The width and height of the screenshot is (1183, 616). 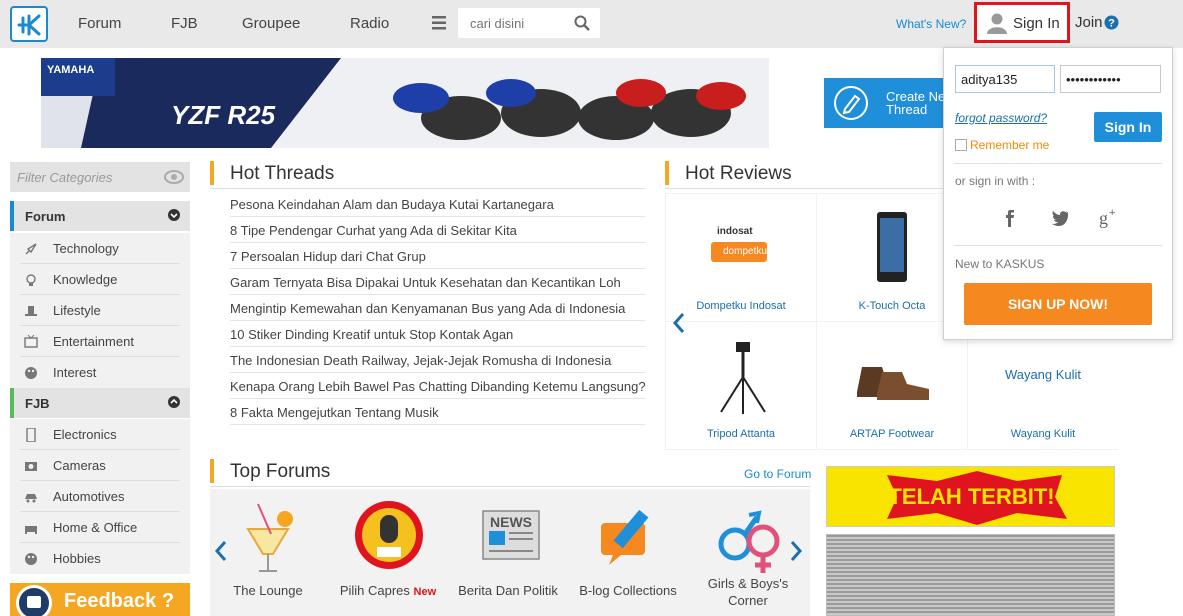 I want to click on forum-label-line1: Girls & Boys's, so click(x=748, y=583).